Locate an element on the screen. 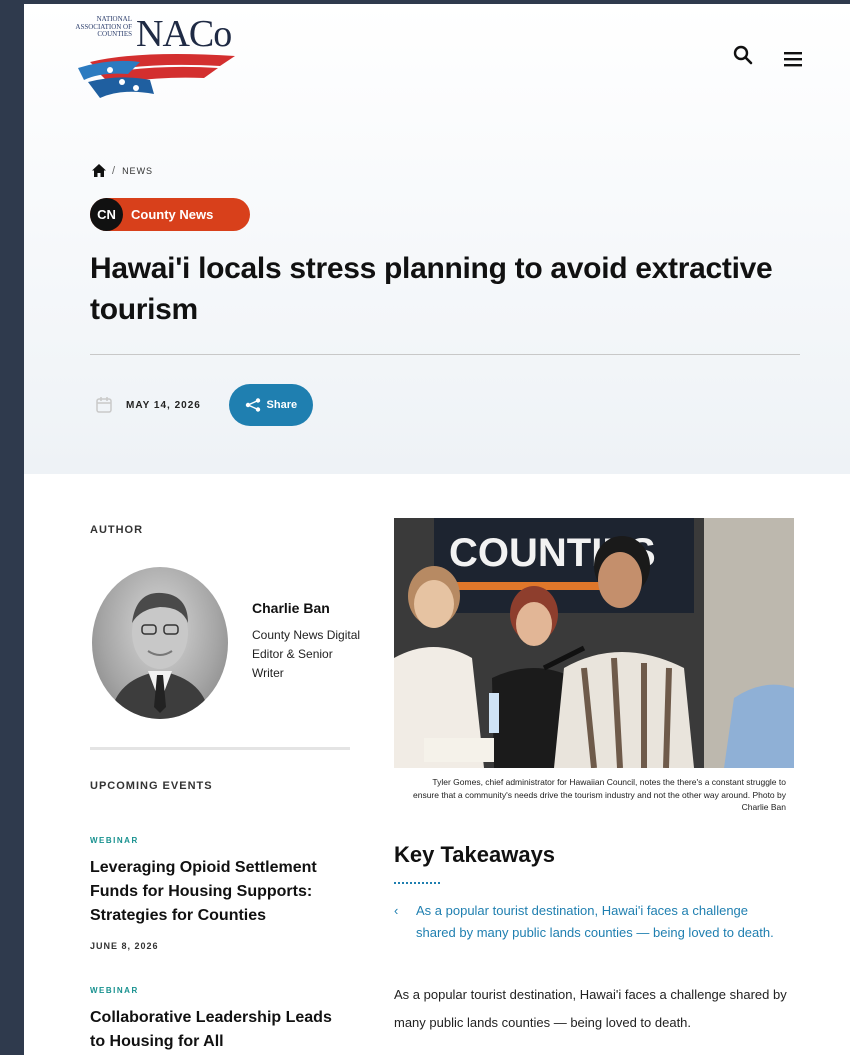 This screenshot has width=850, height=1055. home-icon is located at coordinates (99, 170).